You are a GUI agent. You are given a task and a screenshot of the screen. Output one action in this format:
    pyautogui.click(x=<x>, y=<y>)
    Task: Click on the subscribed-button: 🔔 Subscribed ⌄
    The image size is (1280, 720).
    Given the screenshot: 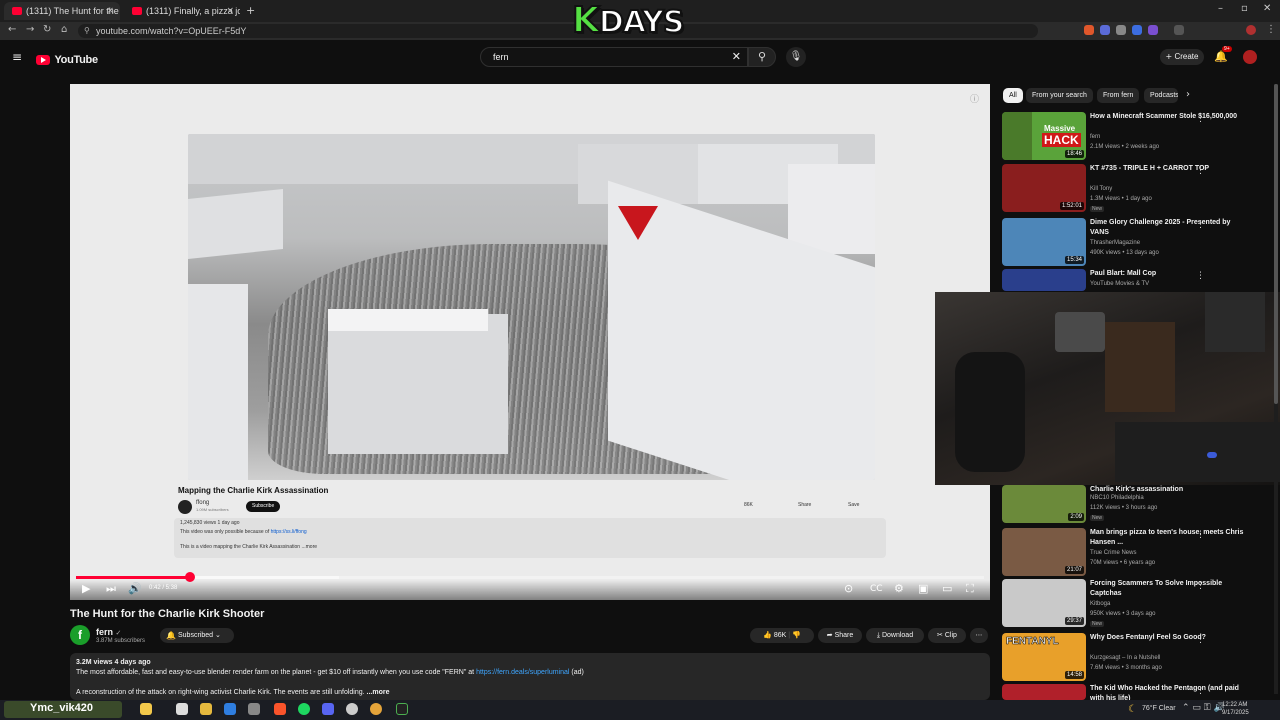 What is the action you would take?
    pyautogui.click(x=197, y=635)
    